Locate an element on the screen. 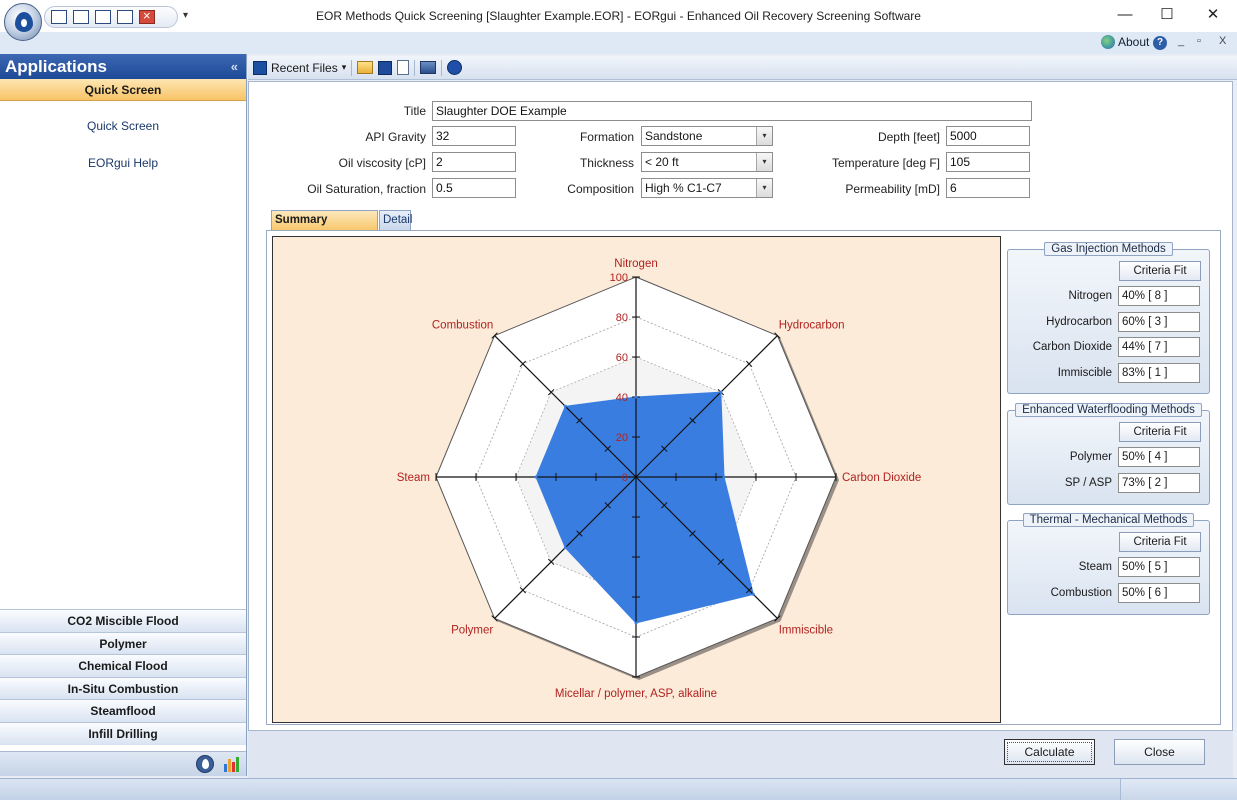 This screenshot has height=800, width=1237. gas-injection-title-text: Gas Injection Methods is located at coordinates (1108, 249).